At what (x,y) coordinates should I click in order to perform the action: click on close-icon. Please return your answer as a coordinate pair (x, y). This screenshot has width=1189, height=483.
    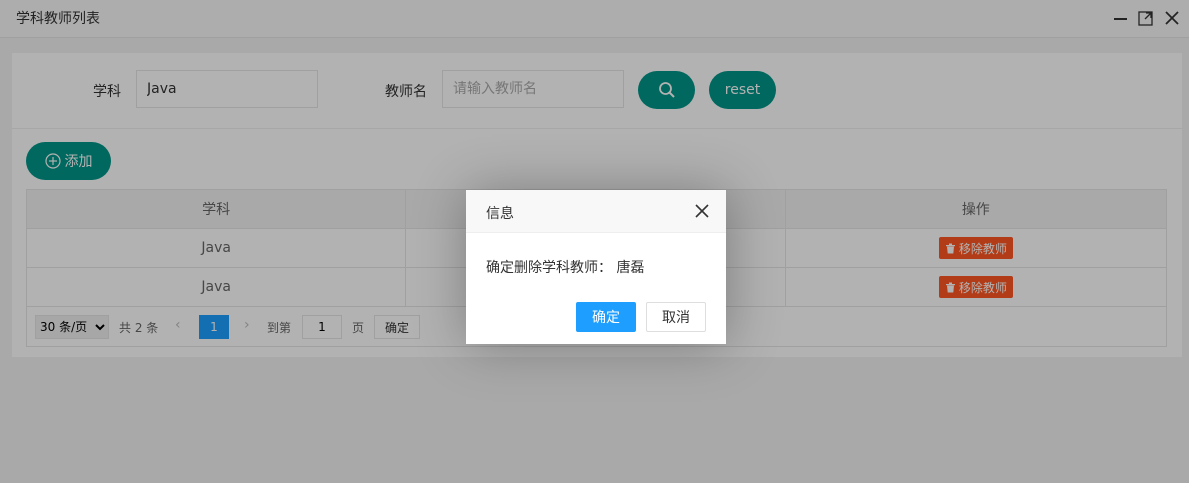
    Looking at the image, I should click on (702, 211).